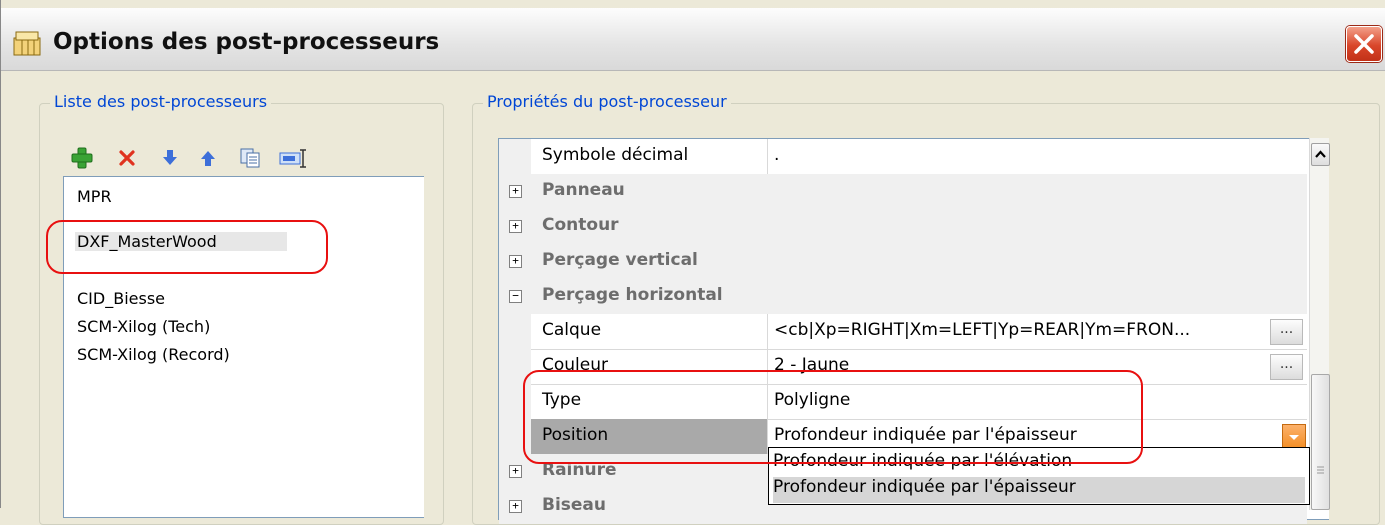 The height and width of the screenshot is (525, 1385). Describe the element at coordinates (121, 298) in the screenshot. I see `list-item: CID_Biesse` at that location.